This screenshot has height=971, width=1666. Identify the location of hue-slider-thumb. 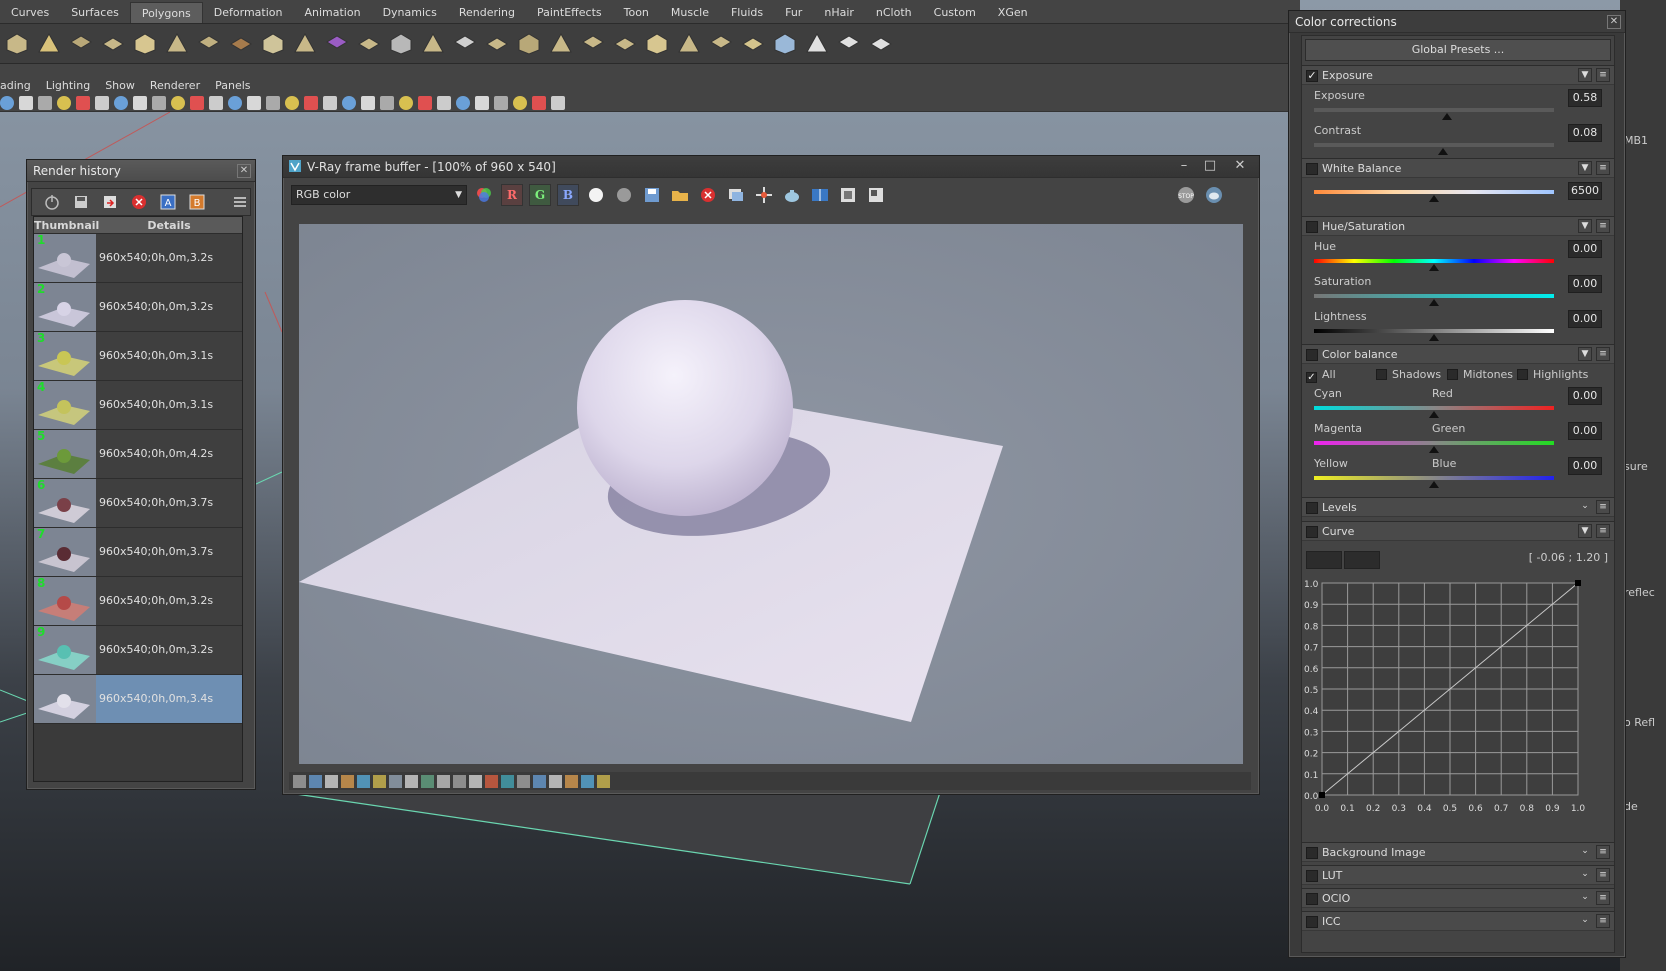
(1434, 267).